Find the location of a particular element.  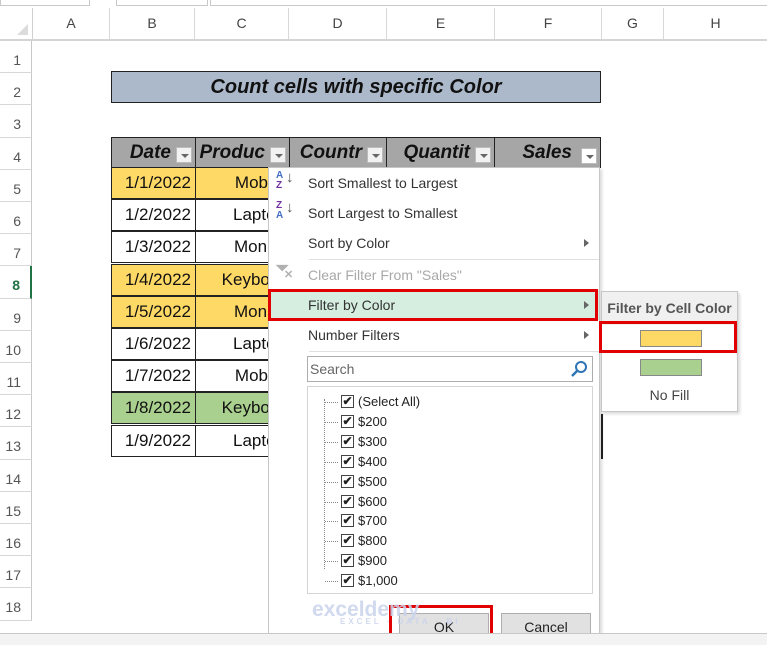

cell-date: 1/3/2022 is located at coordinates (153, 247).